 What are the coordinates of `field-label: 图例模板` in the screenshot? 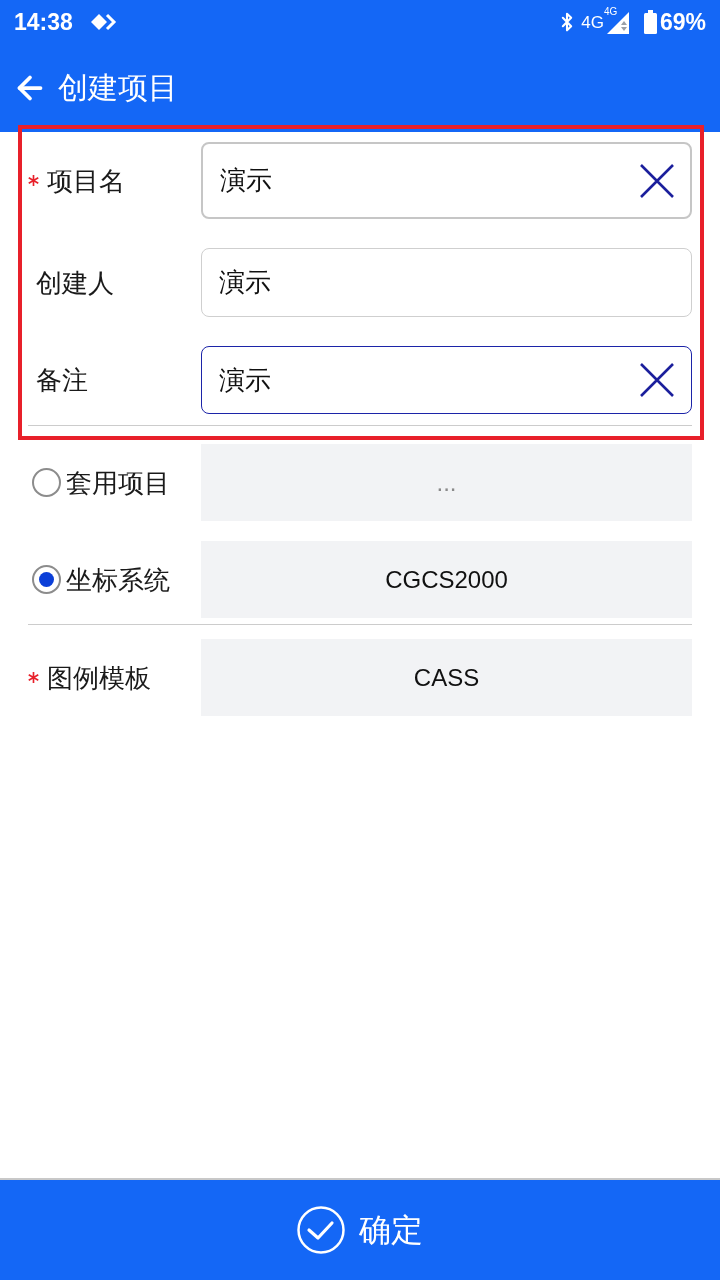 It's located at (99, 677).